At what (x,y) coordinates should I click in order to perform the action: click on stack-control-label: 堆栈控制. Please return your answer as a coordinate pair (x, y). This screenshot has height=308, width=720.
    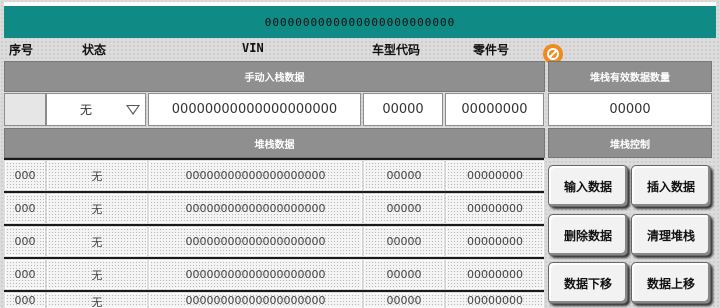
    Looking at the image, I should click on (630, 145).